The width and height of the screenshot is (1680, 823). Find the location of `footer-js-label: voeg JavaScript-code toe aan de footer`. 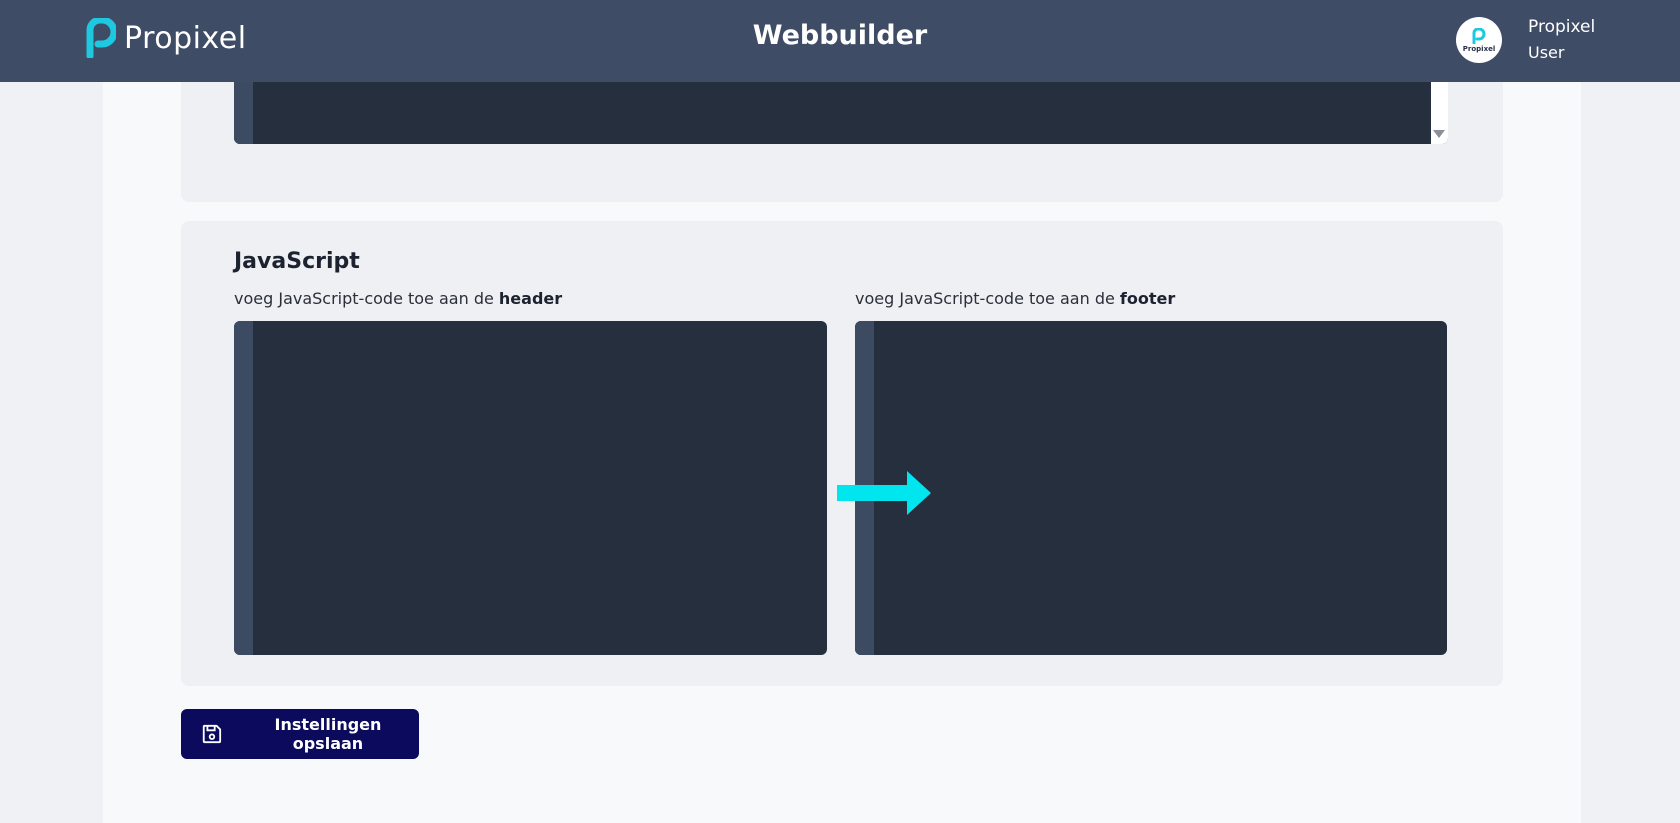

footer-js-label: voeg JavaScript-code toe aan de footer is located at coordinates (1015, 298).